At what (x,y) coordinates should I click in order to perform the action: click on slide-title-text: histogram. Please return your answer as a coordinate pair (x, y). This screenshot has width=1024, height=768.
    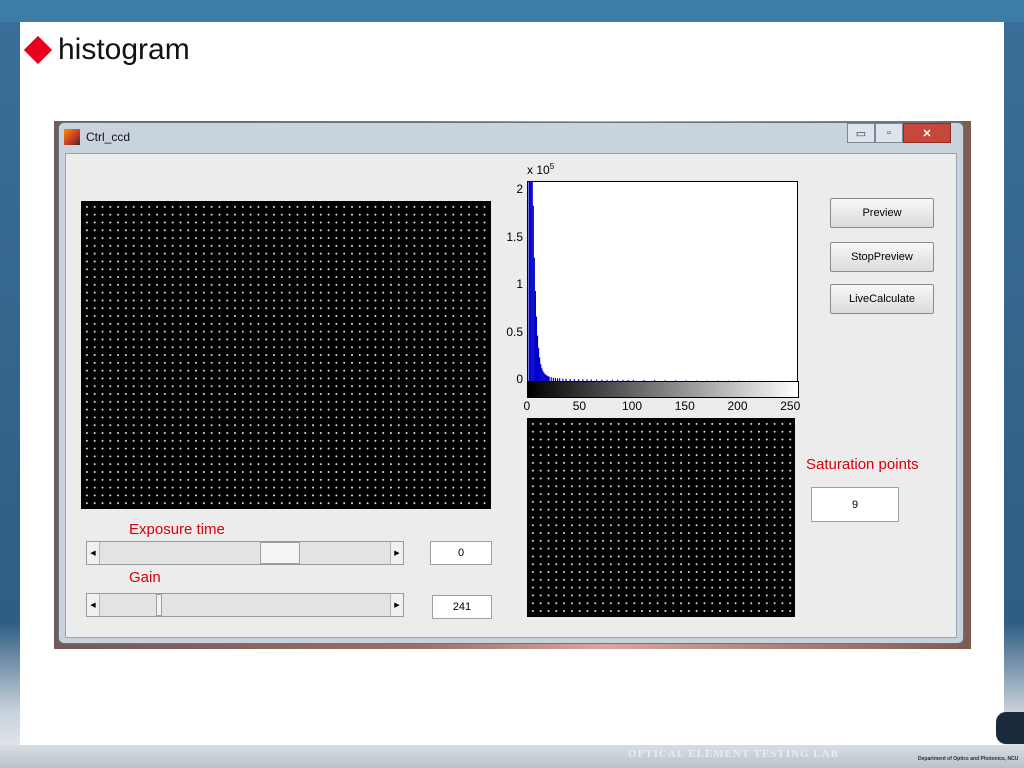
    Looking at the image, I should click on (124, 49).